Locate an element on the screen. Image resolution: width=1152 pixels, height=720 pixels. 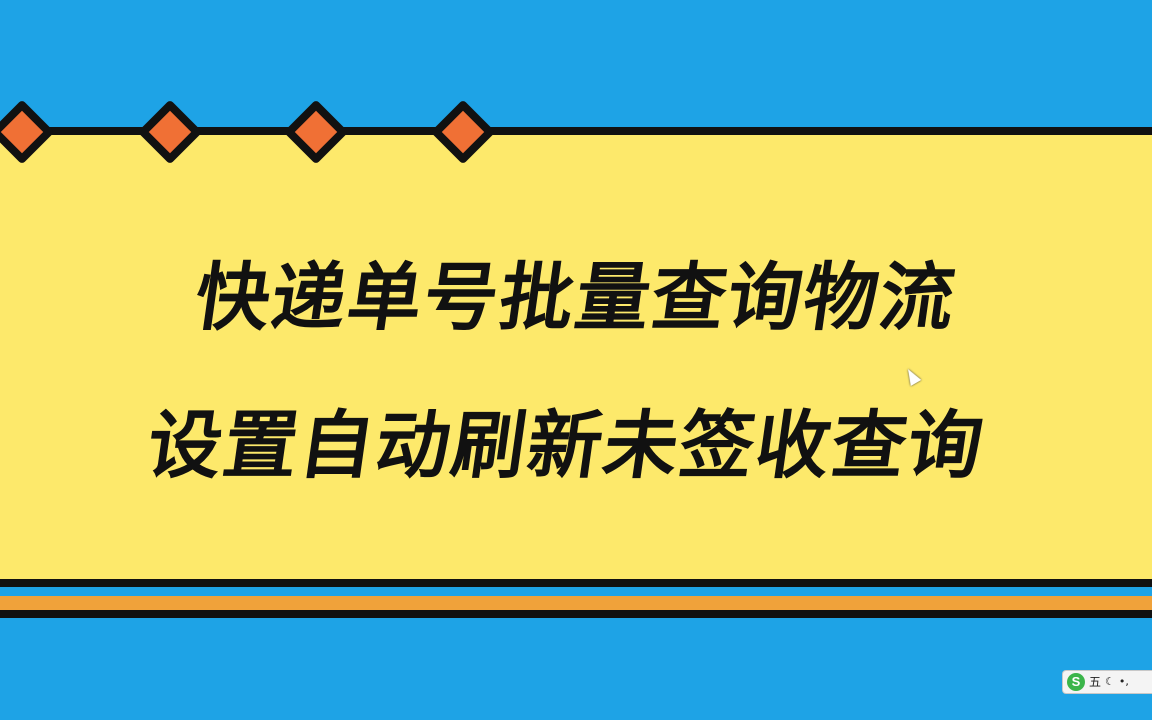
banner-title-line-2: 设置自动刷新未签收查询 is located at coordinates (566, 446).